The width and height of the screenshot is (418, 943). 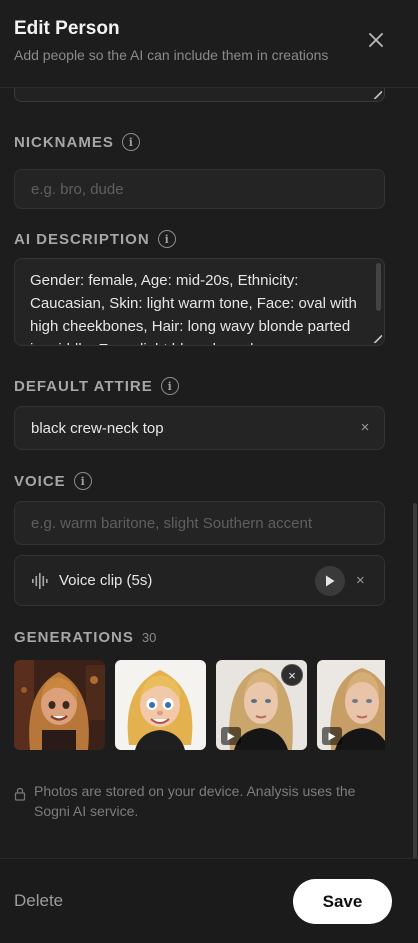 What do you see at coordinates (261, 705) in the screenshot?
I see `generation-thumbnail: ×` at bounding box center [261, 705].